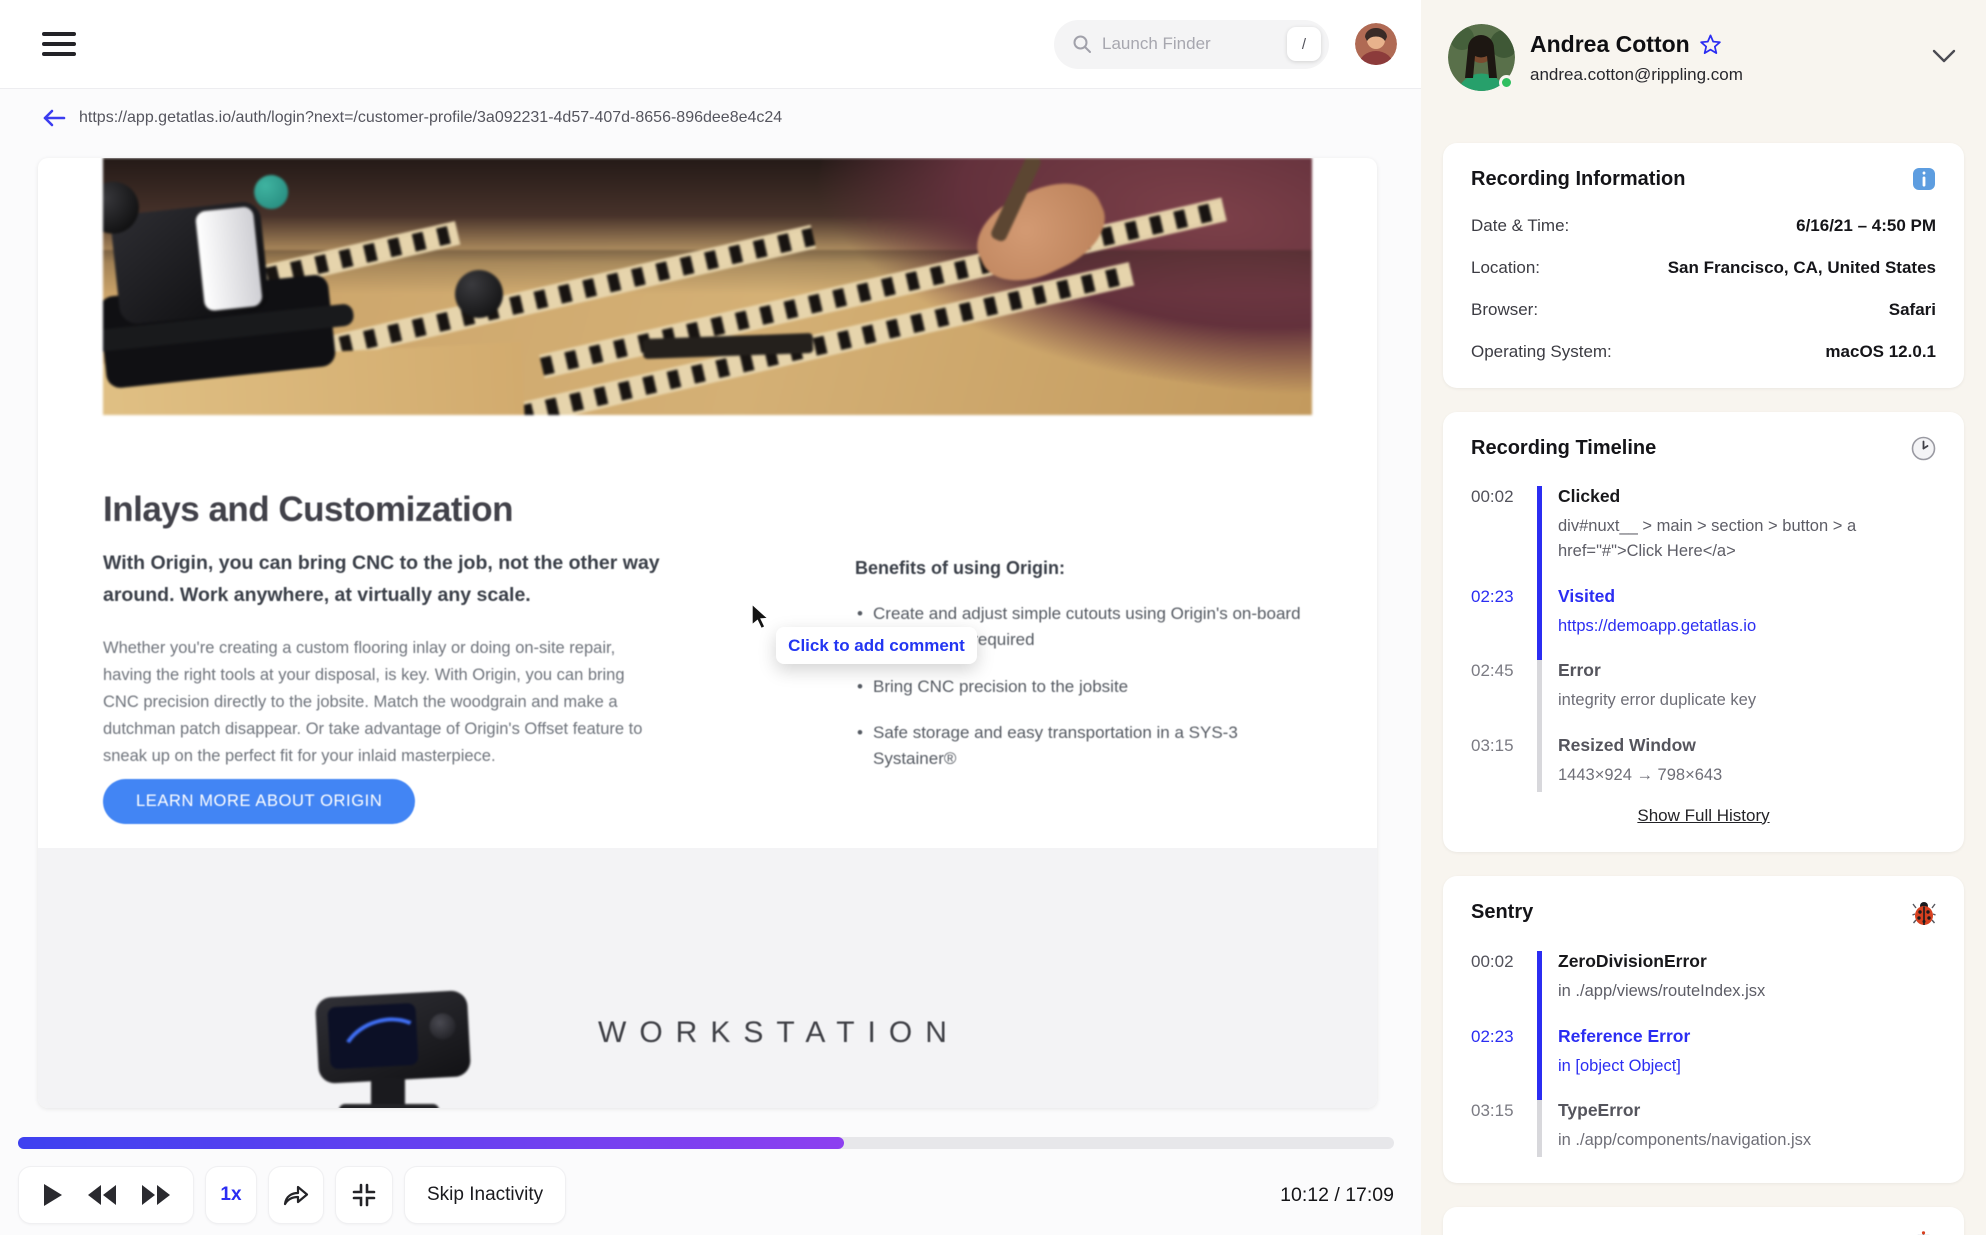 The image size is (1986, 1235). What do you see at coordinates (1337, 1194) in the screenshot?
I see `playback-timecode: 10:12 / 17:09` at bounding box center [1337, 1194].